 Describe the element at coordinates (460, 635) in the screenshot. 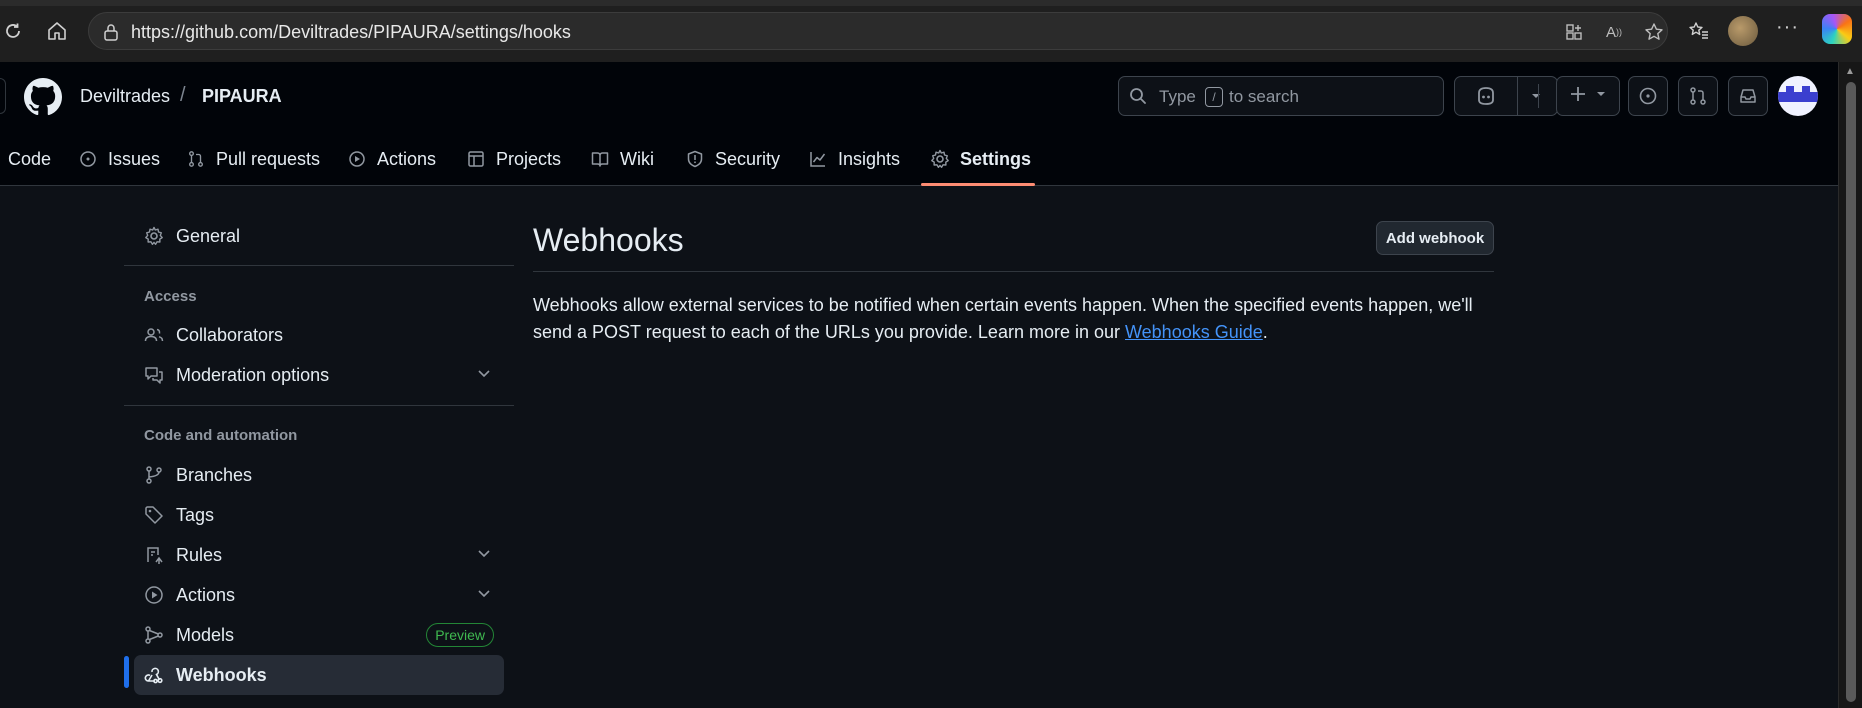

I see `preview-badge: Preview` at that location.